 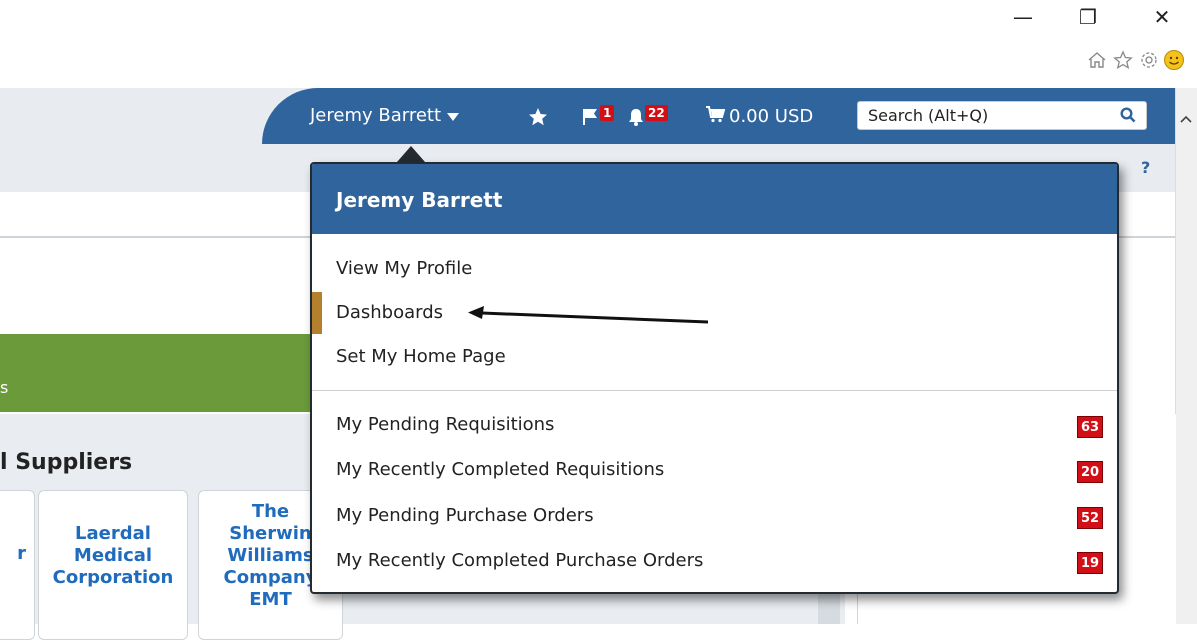 I want to click on notification-count-badge: 22, so click(x=656, y=112).